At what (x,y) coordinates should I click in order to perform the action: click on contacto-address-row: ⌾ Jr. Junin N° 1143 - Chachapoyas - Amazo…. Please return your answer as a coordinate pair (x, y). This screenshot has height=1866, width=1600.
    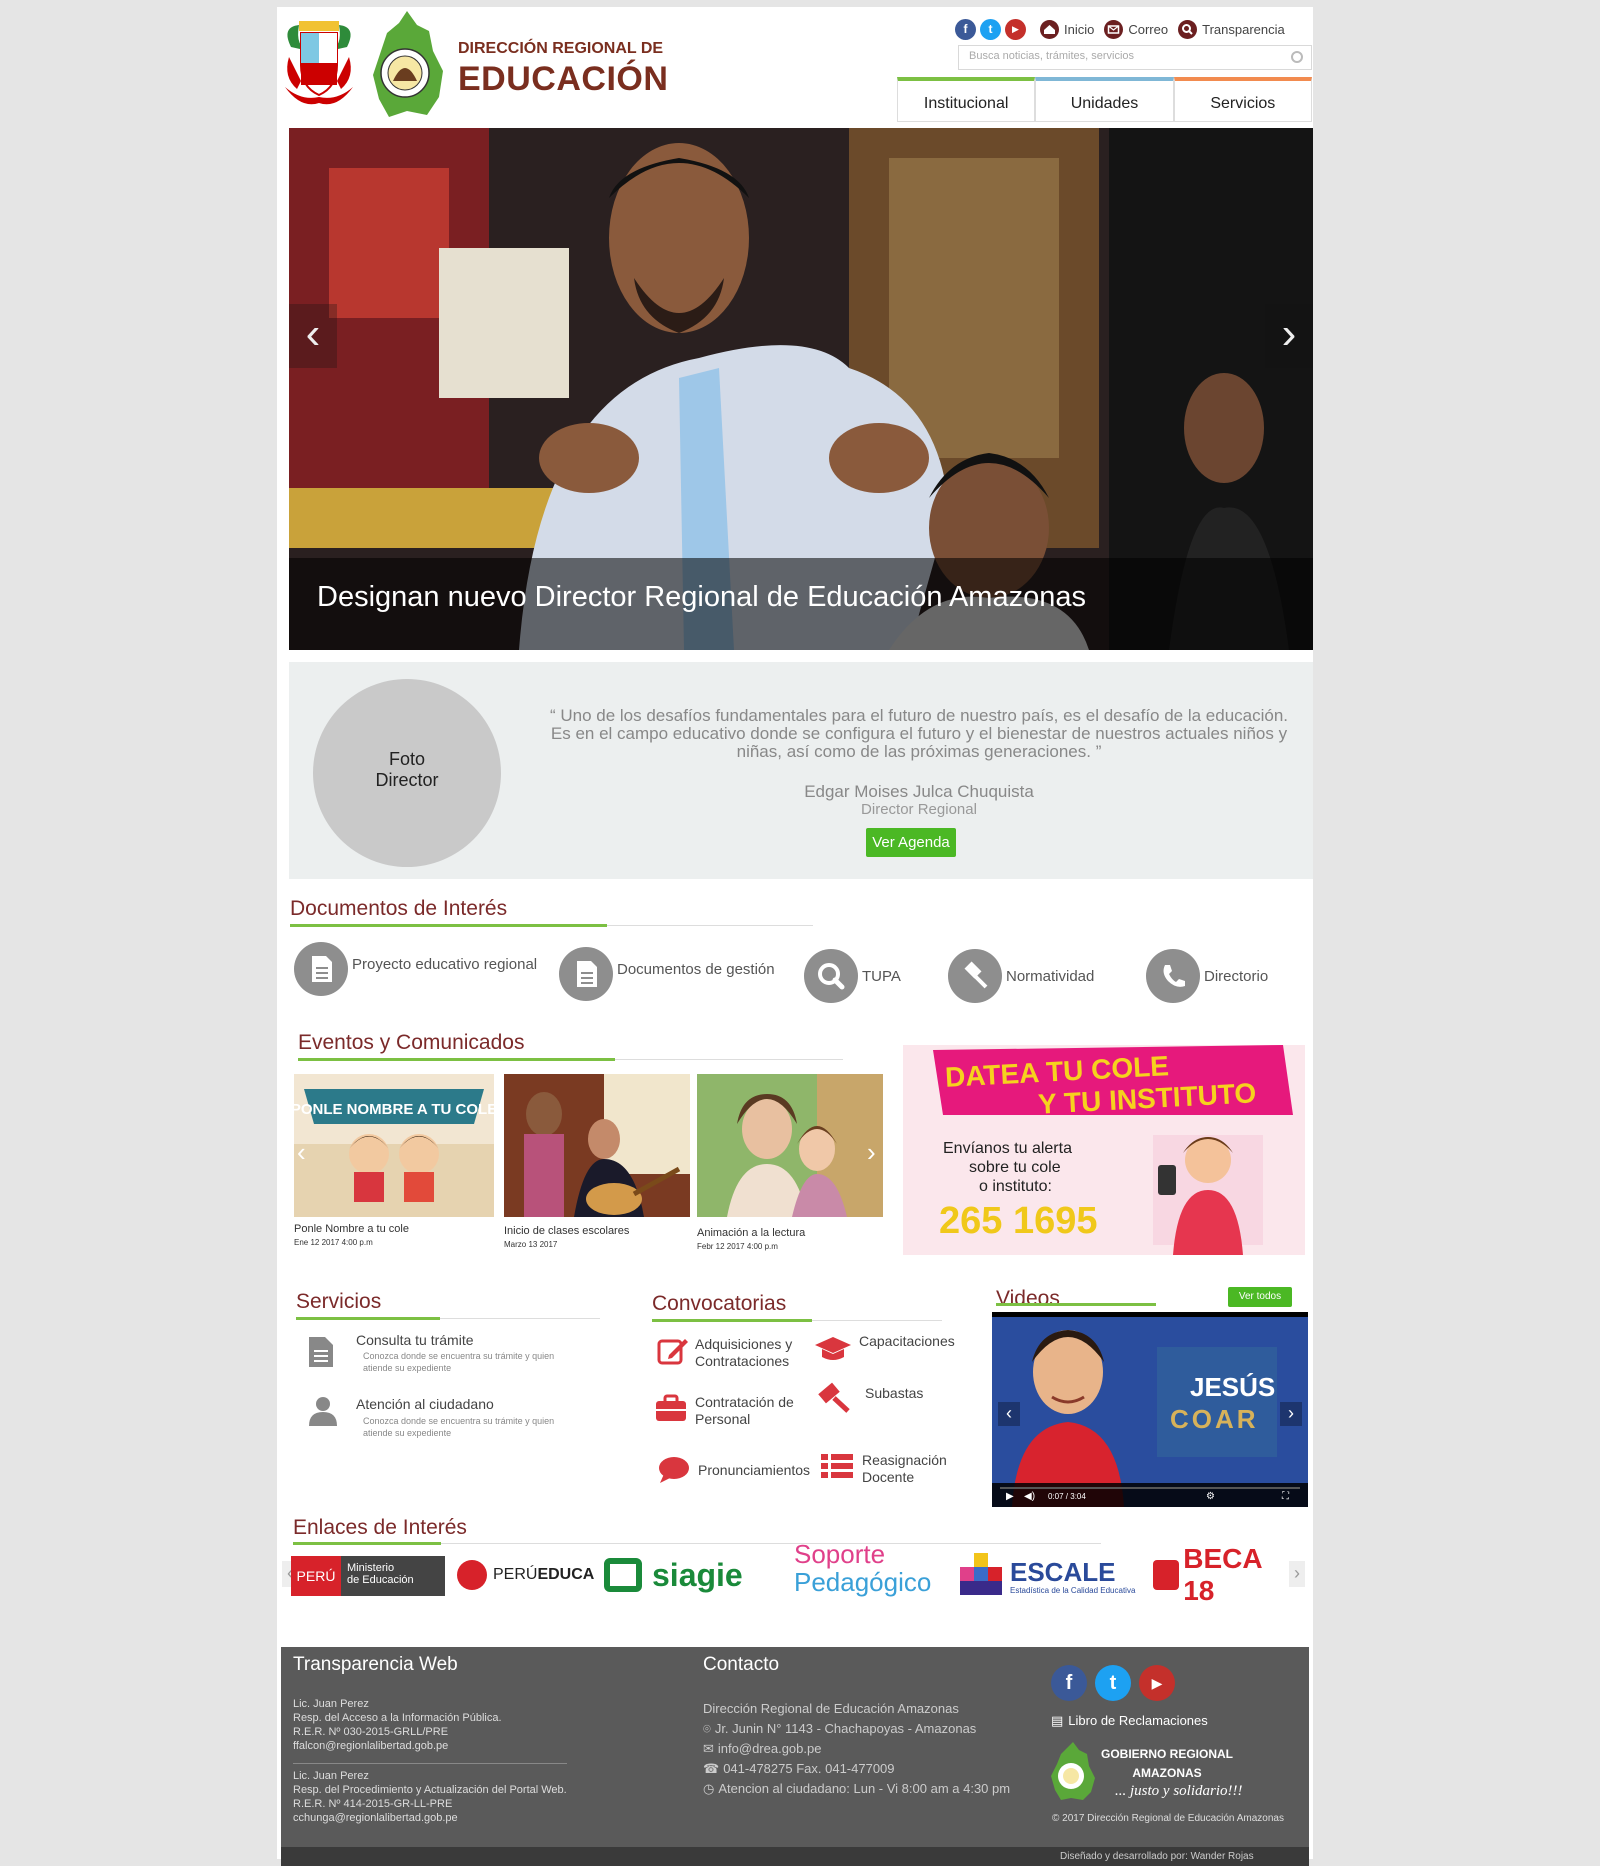
    Looking at the image, I should click on (839, 1729).